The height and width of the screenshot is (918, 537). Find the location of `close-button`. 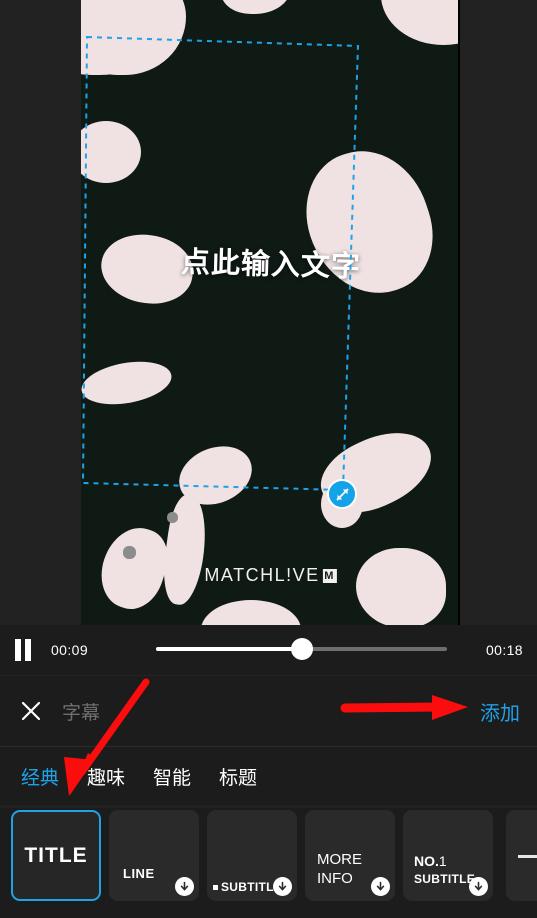

close-button is located at coordinates (31, 711).